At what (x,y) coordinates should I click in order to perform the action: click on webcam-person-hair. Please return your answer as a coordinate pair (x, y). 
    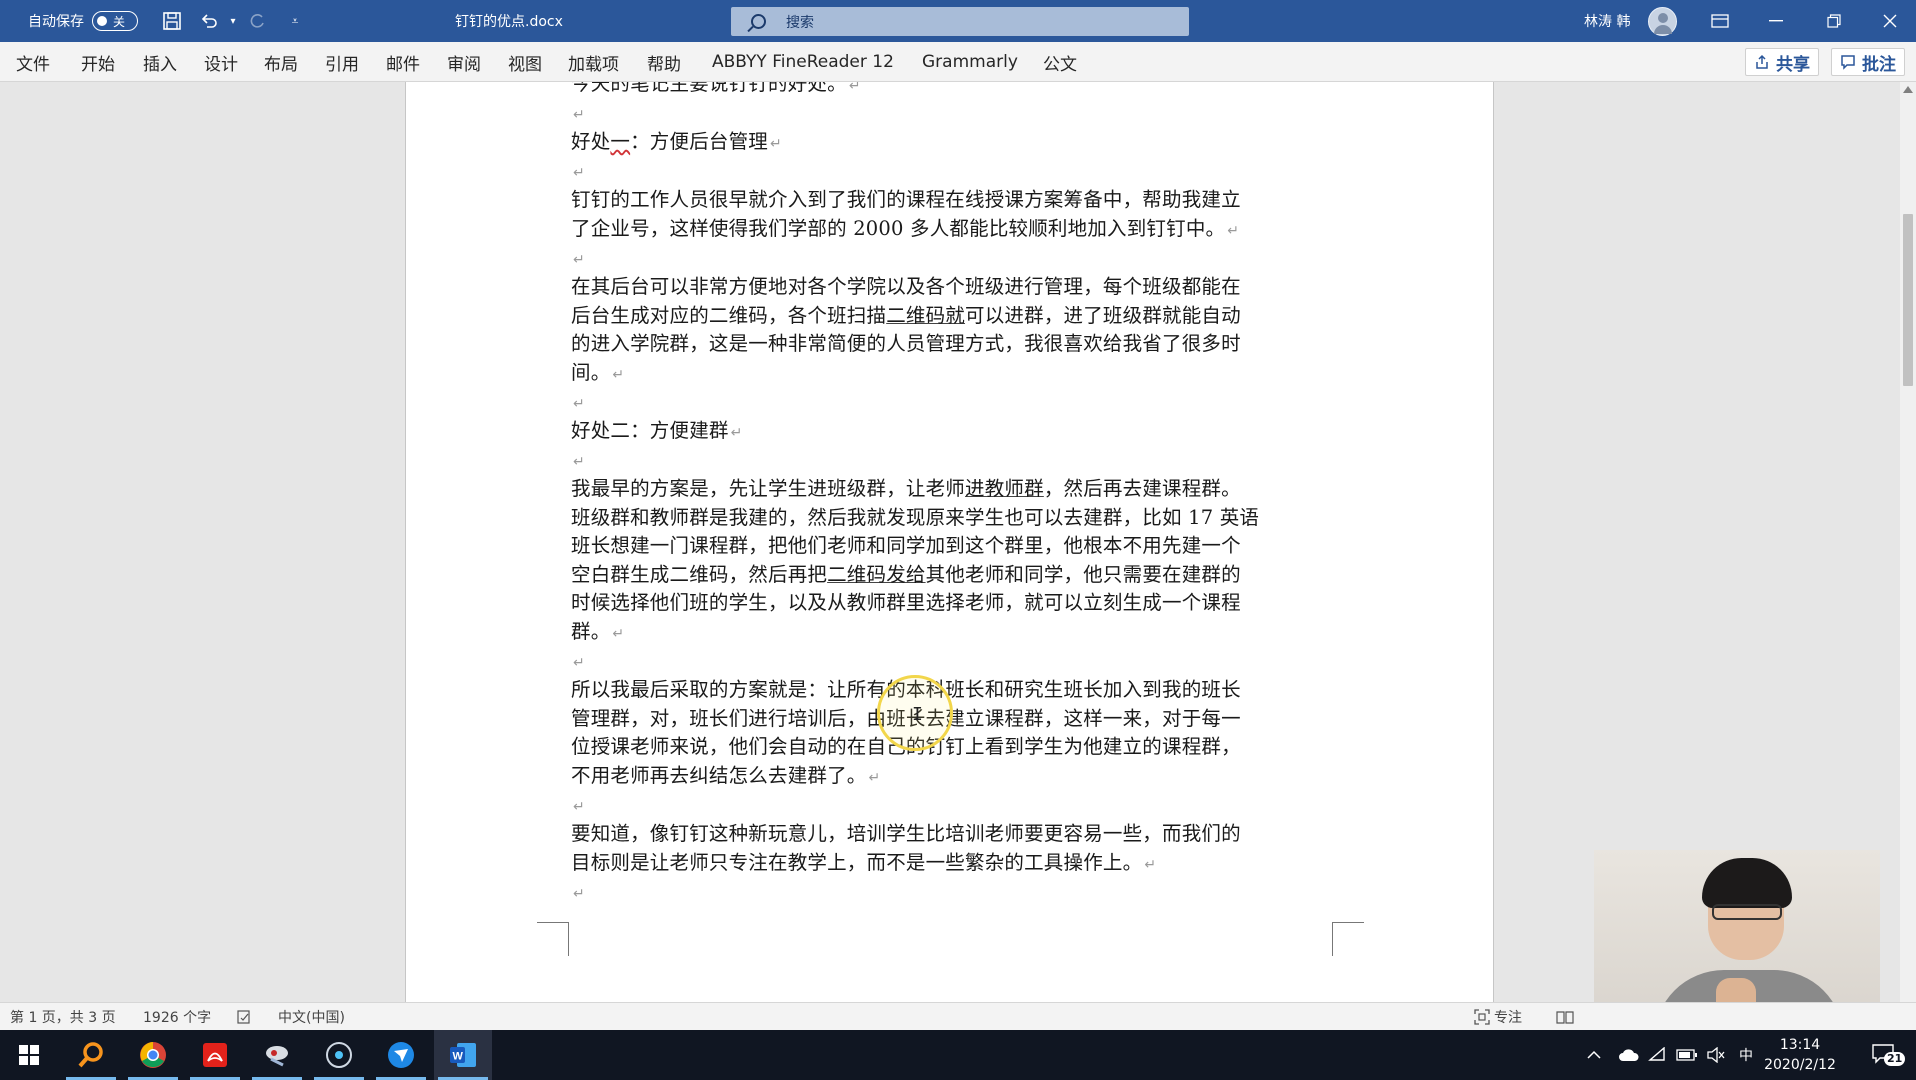
    Looking at the image, I should click on (1747, 883).